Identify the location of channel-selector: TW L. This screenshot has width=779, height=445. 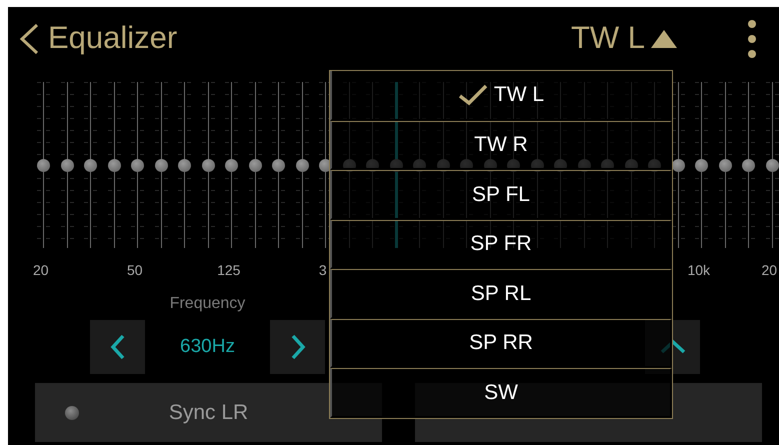
(607, 38).